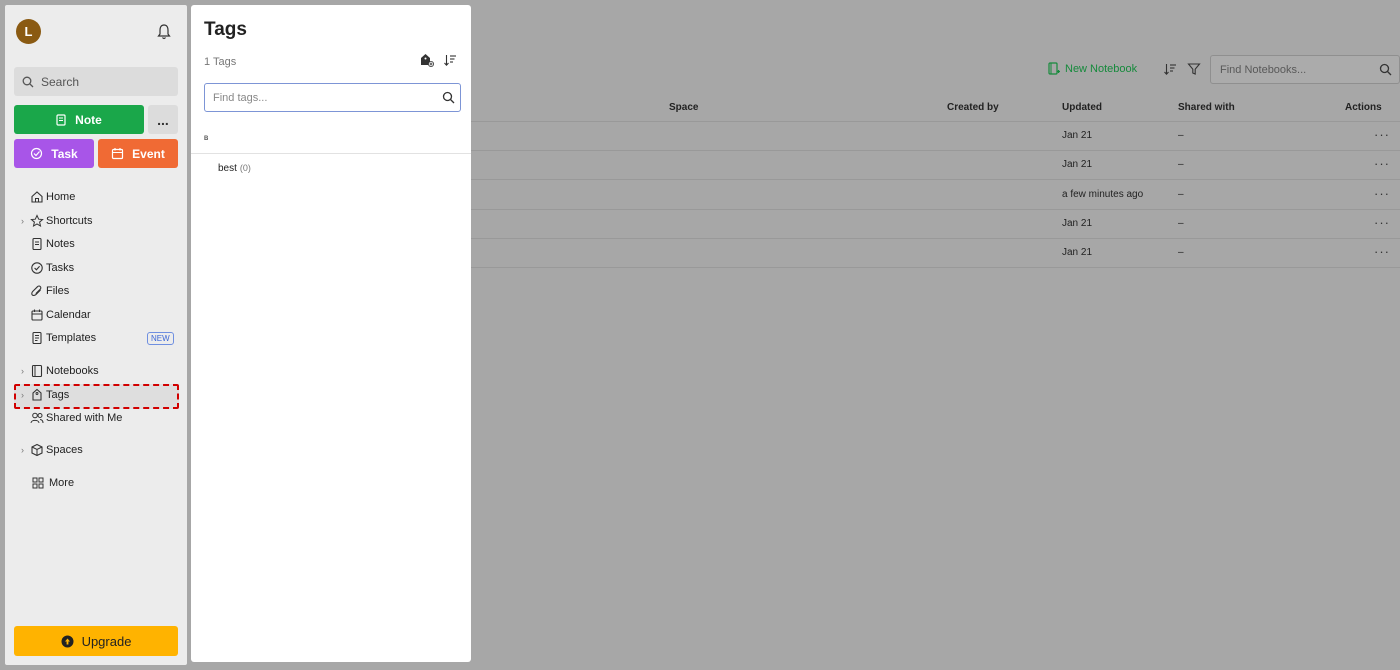 The image size is (1400, 670). Describe the element at coordinates (160, 338) in the screenshot. I see `new-badge: NEW` at that location.